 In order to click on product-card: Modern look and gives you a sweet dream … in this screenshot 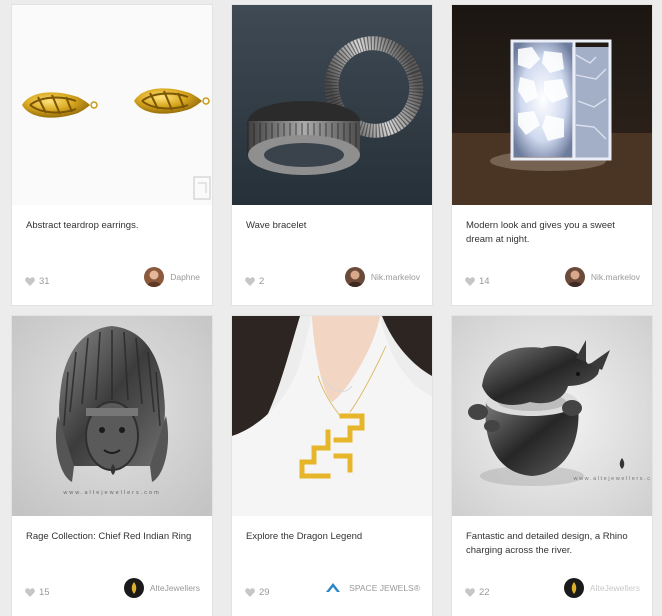, I will do `click(552, 155)`.